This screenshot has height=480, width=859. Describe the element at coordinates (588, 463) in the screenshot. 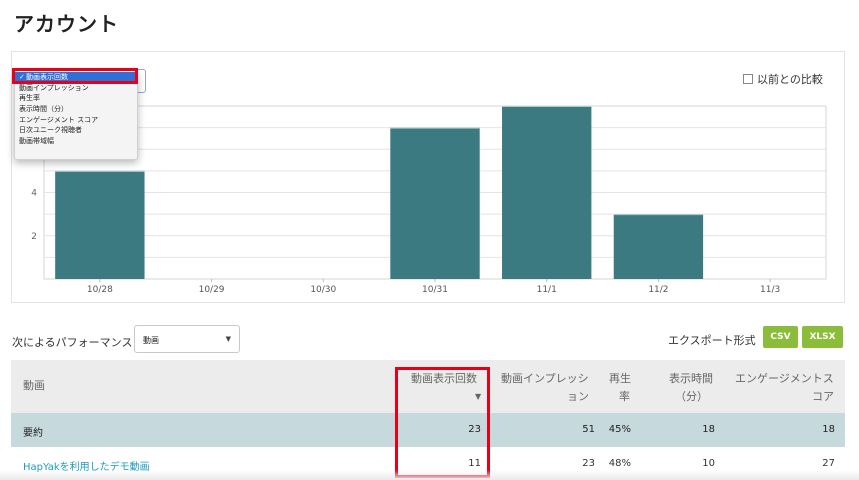

I see `row-impressions: 23` at that location.